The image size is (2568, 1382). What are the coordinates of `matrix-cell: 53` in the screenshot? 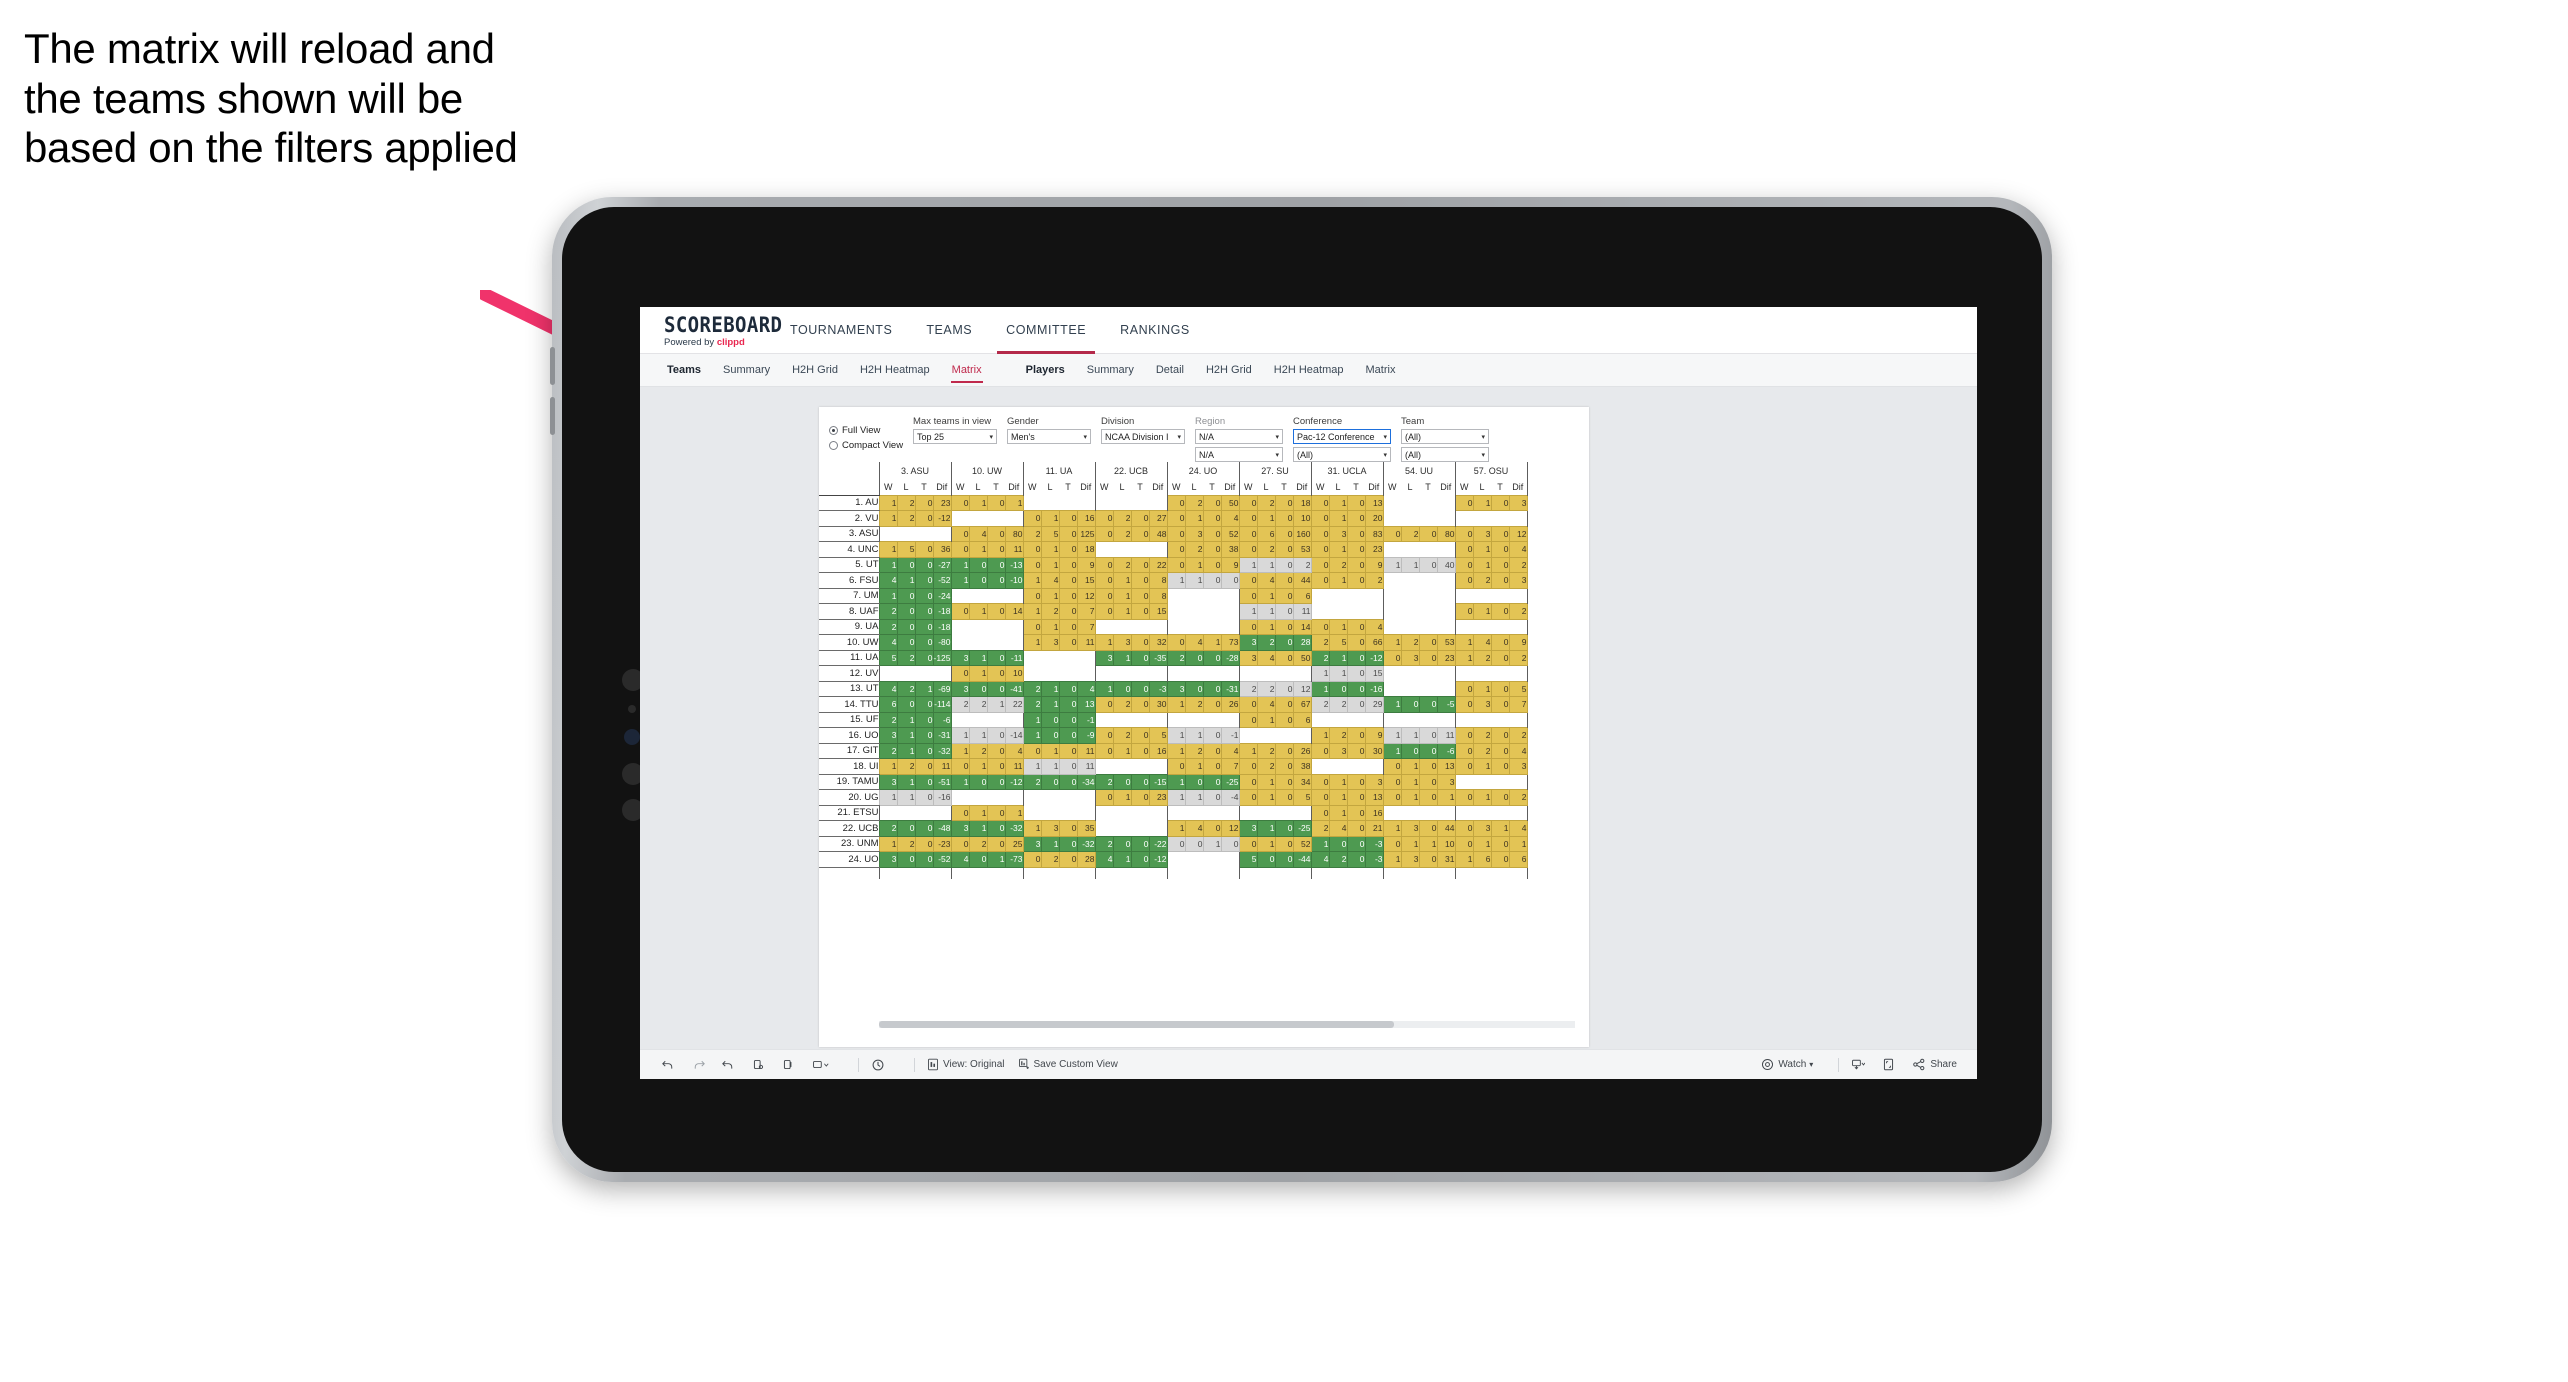 It's located at (1446, 642).